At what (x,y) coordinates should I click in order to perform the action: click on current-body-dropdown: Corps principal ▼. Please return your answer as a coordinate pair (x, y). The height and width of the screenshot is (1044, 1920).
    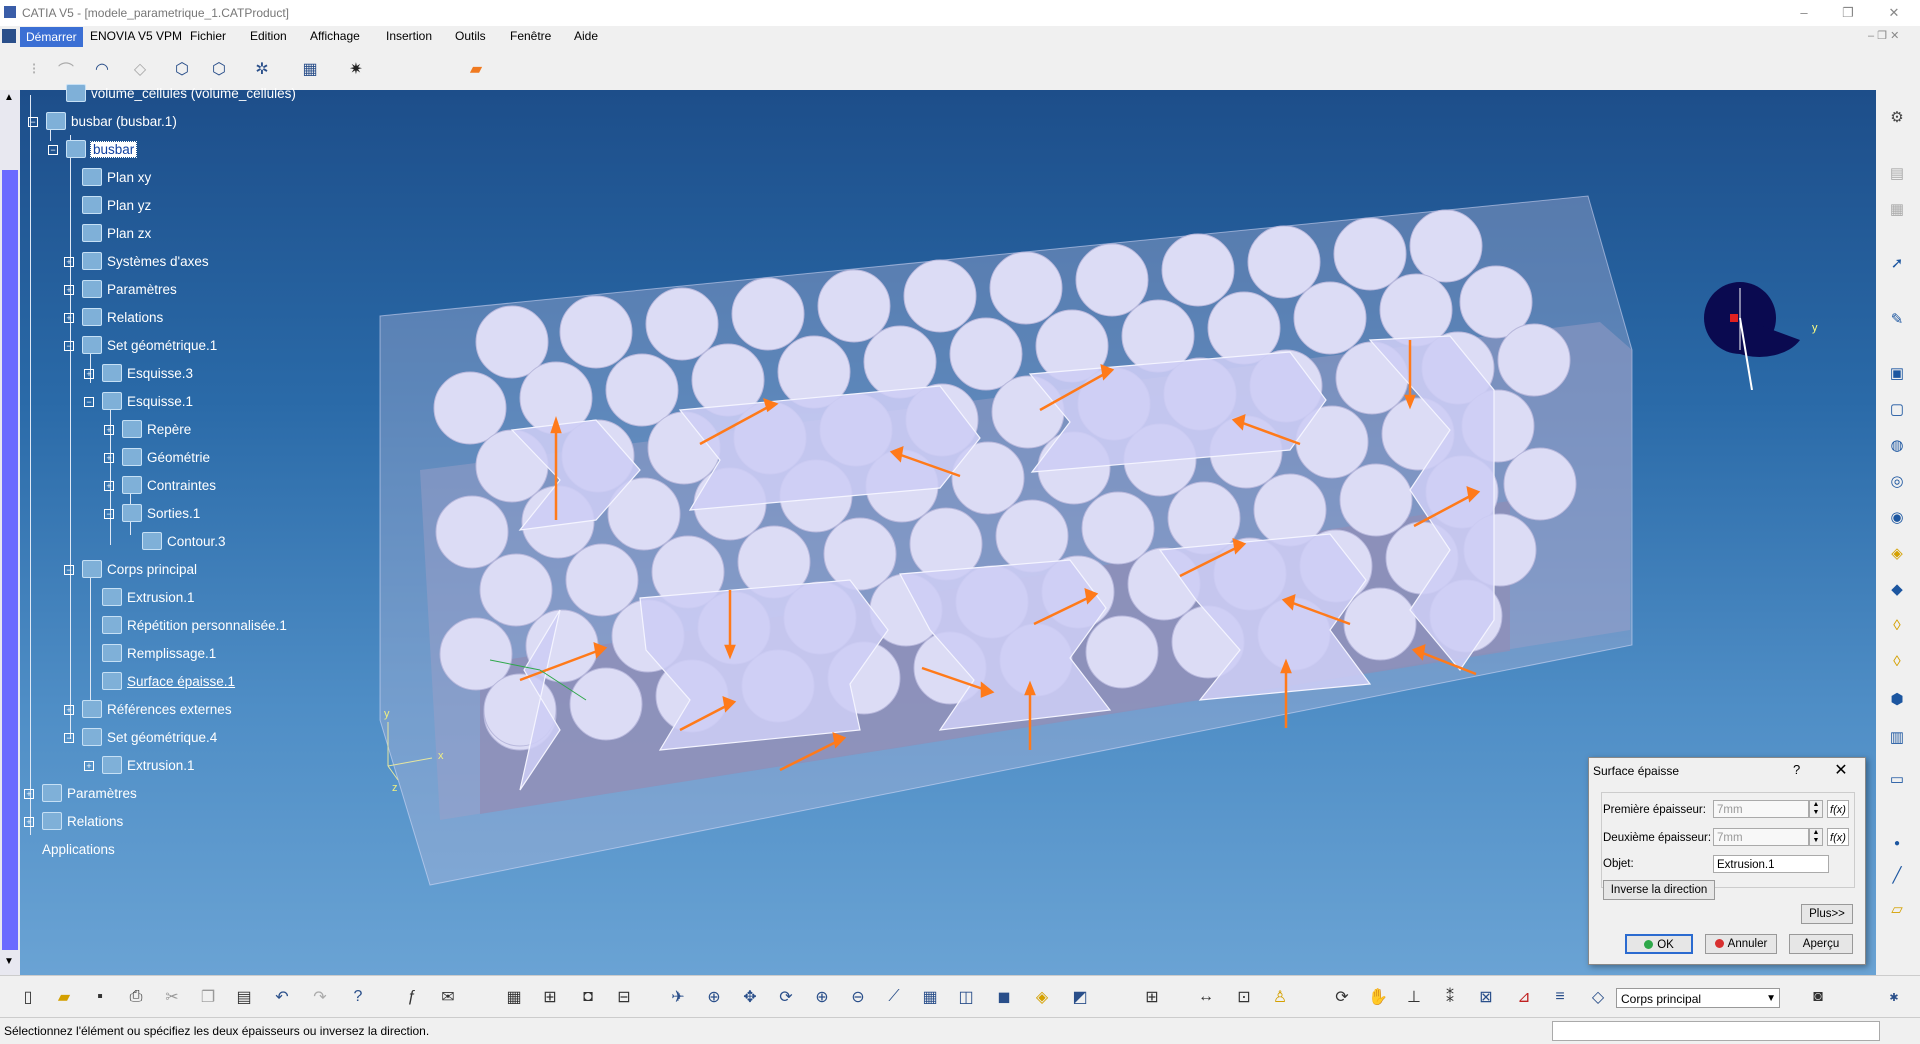
    Looking at the image, I should click on (1698, 998).